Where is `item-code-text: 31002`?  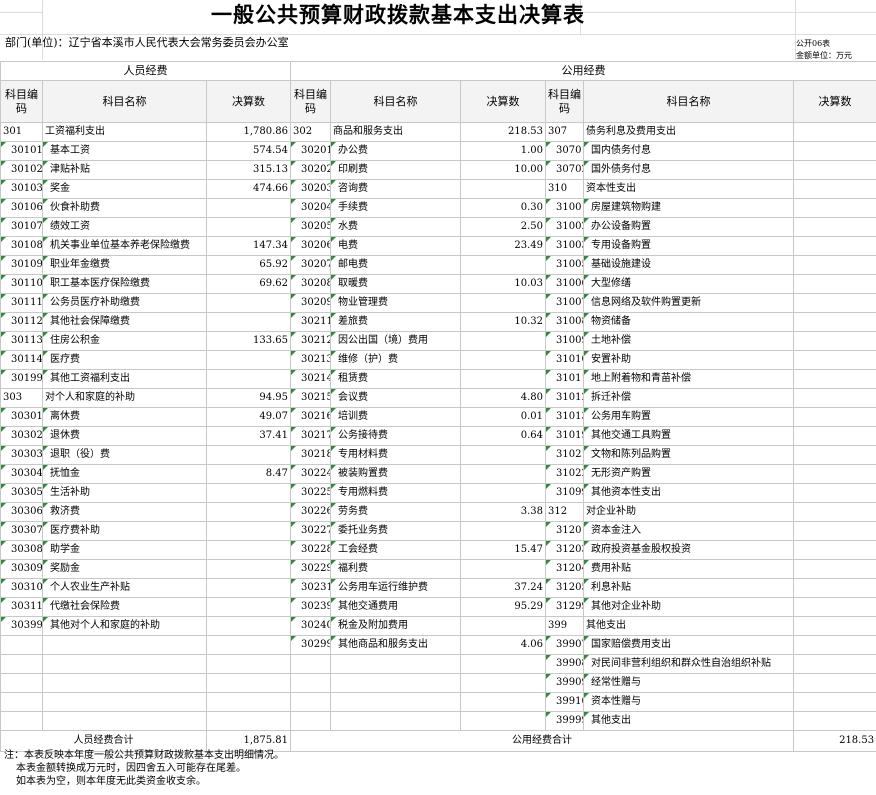 item-code-text: 31002 is located at coordinates (569, 226).